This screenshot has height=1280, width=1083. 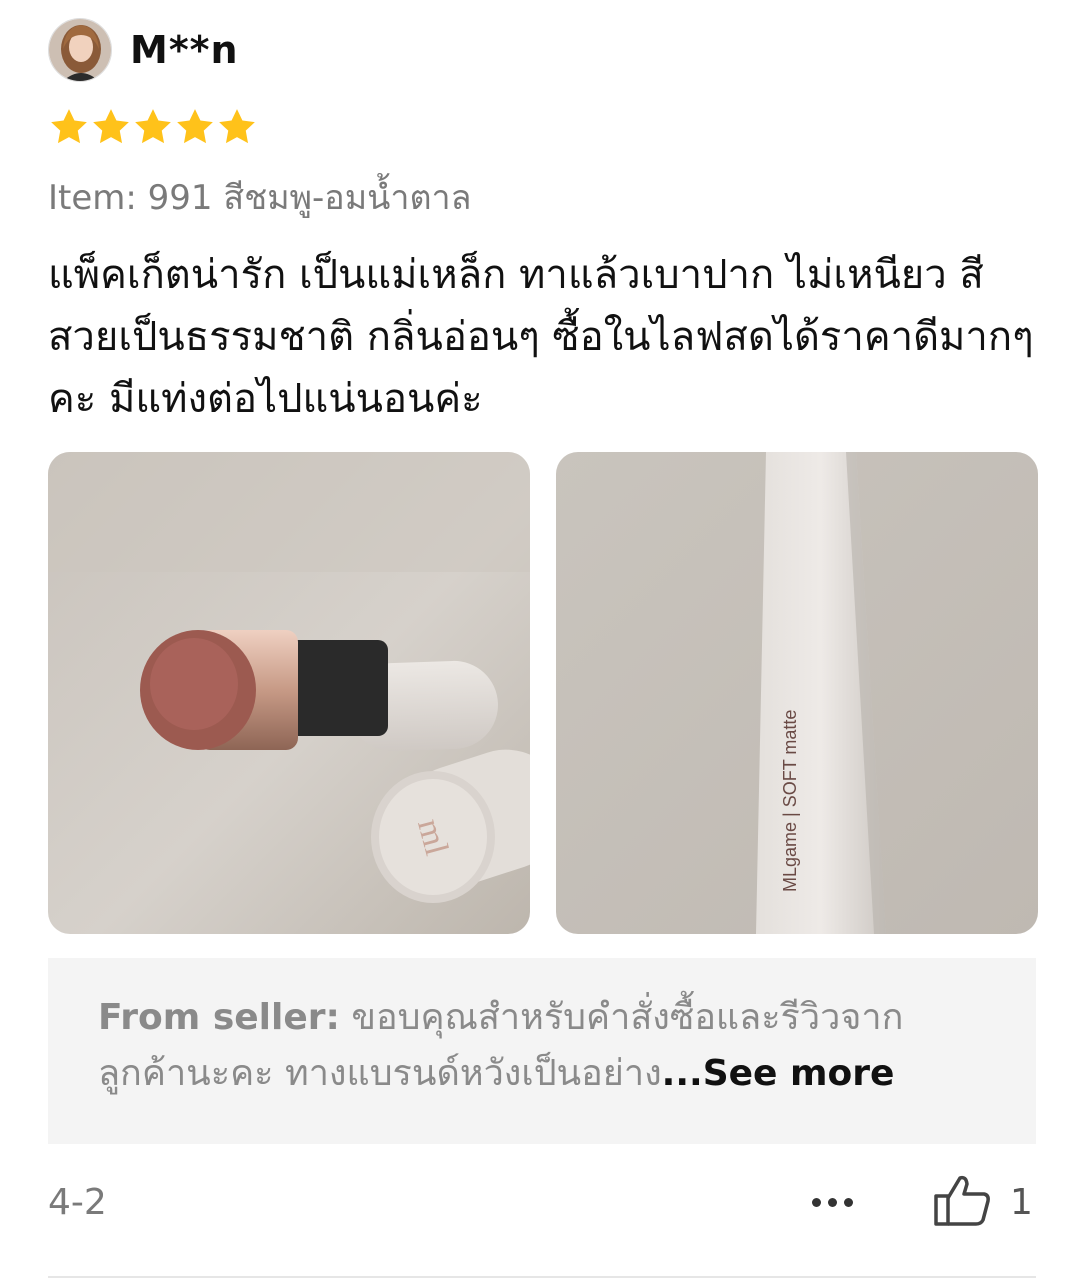 What do you see at coordinates (77, 1202) in the screenshot?
I see `review-date: 4-2` at bounding box center [77, 1202].